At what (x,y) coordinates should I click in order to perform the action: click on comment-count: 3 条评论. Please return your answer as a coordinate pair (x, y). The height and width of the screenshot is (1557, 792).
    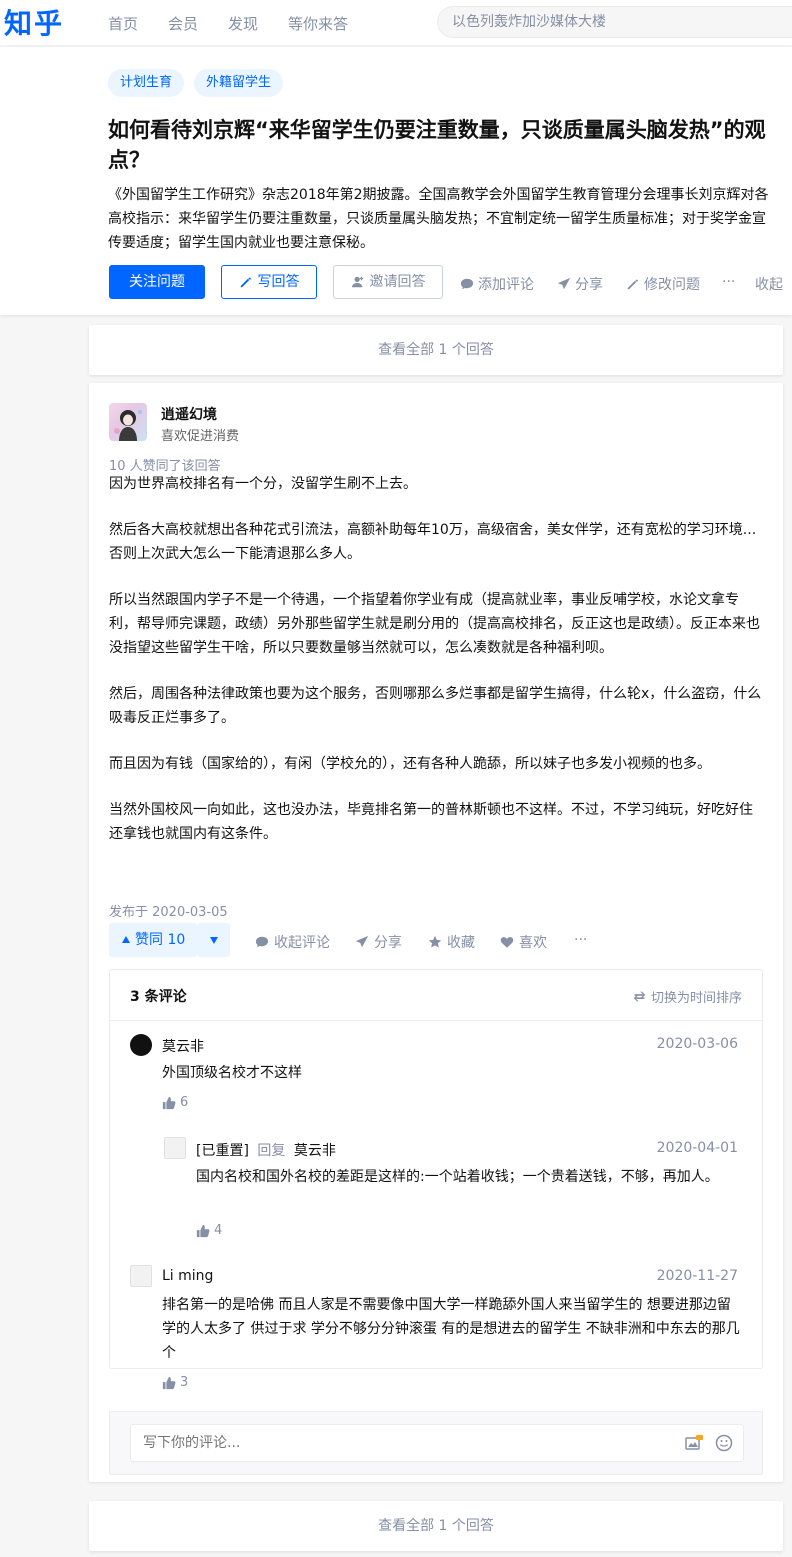
    Looking at the image, I should click on (158, 997).